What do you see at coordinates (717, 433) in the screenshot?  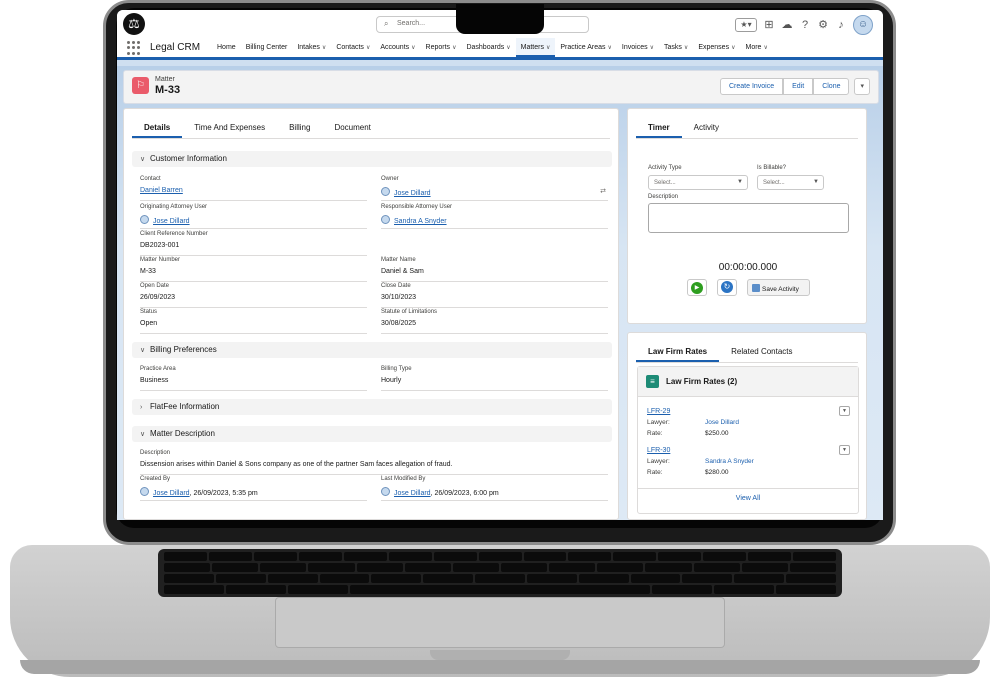 I see `rate-value: $250.00` at bounding box center [717, 433].